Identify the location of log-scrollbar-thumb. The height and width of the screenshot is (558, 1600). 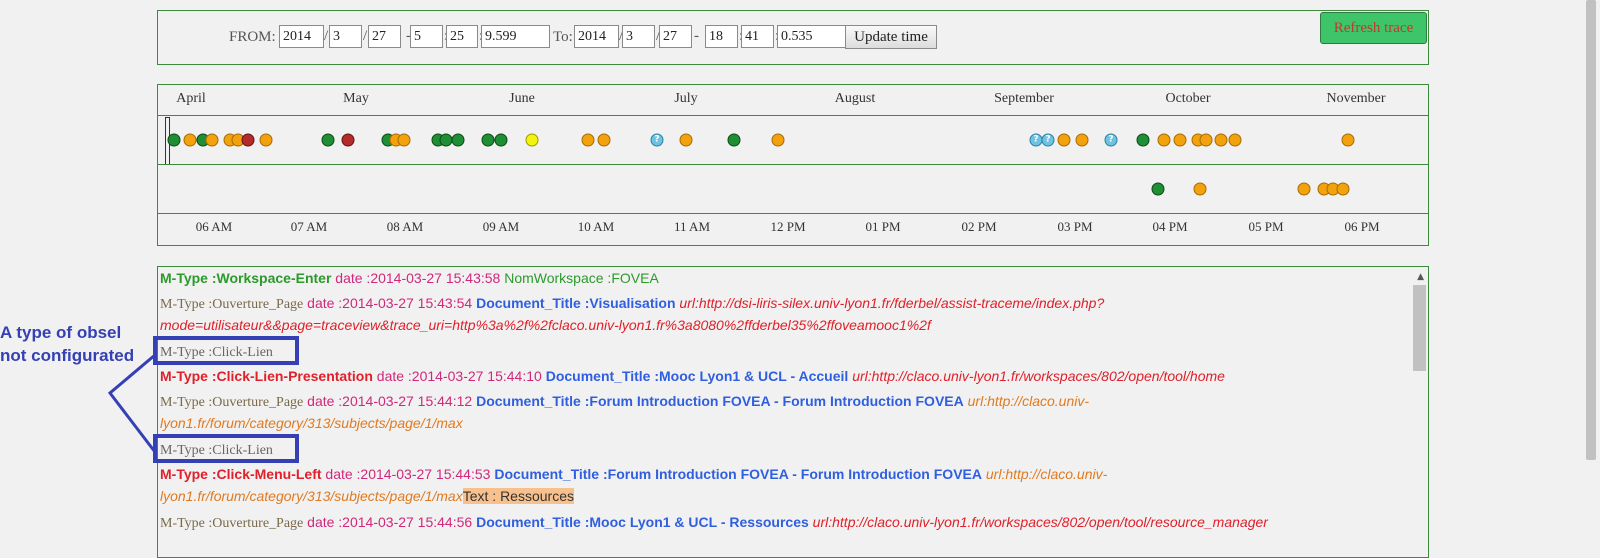
(1419, 328).